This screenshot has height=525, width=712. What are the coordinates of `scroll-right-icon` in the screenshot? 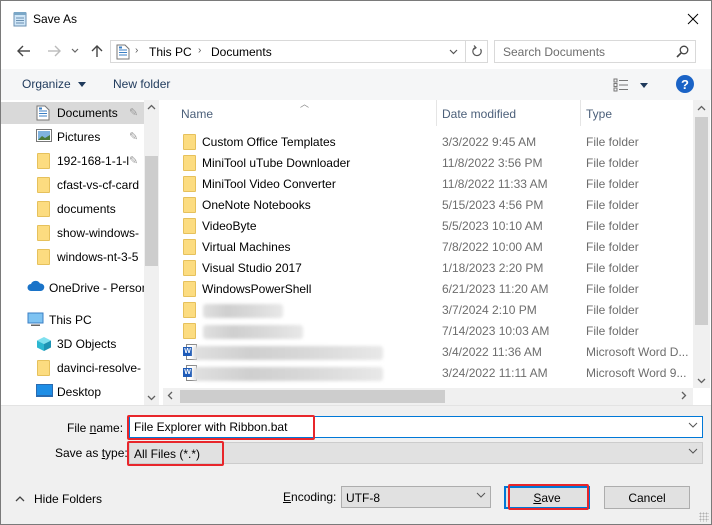 It's located at (684, 397).